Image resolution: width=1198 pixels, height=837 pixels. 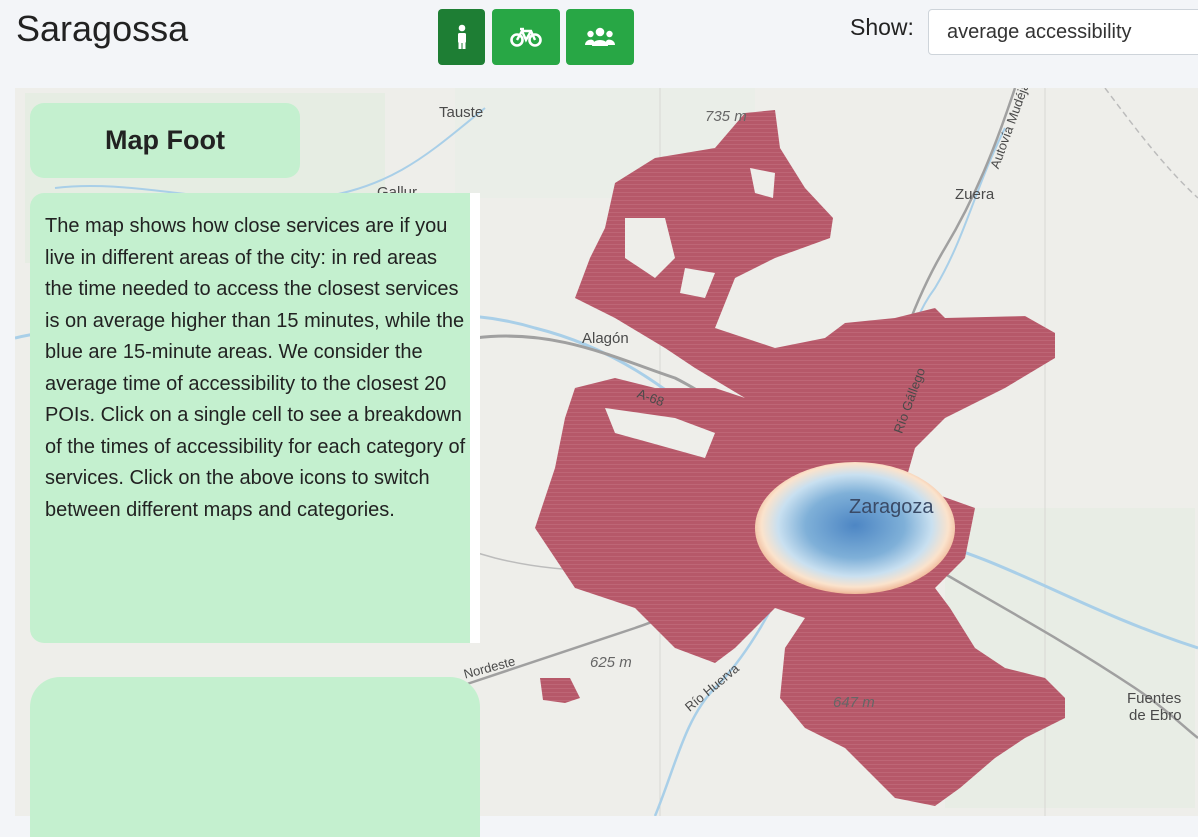 I want to click on users-icon, so click(x=600, y=36).